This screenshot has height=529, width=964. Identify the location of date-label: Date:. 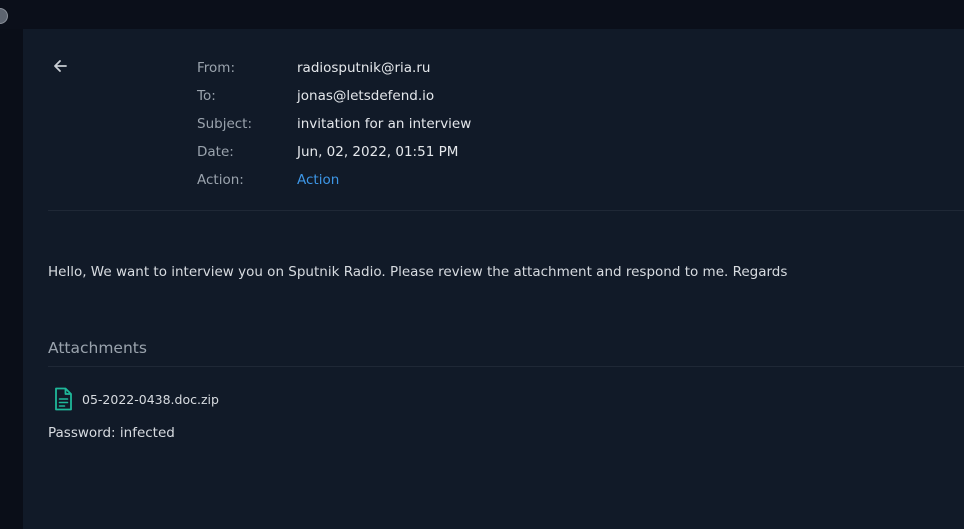
(215, 152).